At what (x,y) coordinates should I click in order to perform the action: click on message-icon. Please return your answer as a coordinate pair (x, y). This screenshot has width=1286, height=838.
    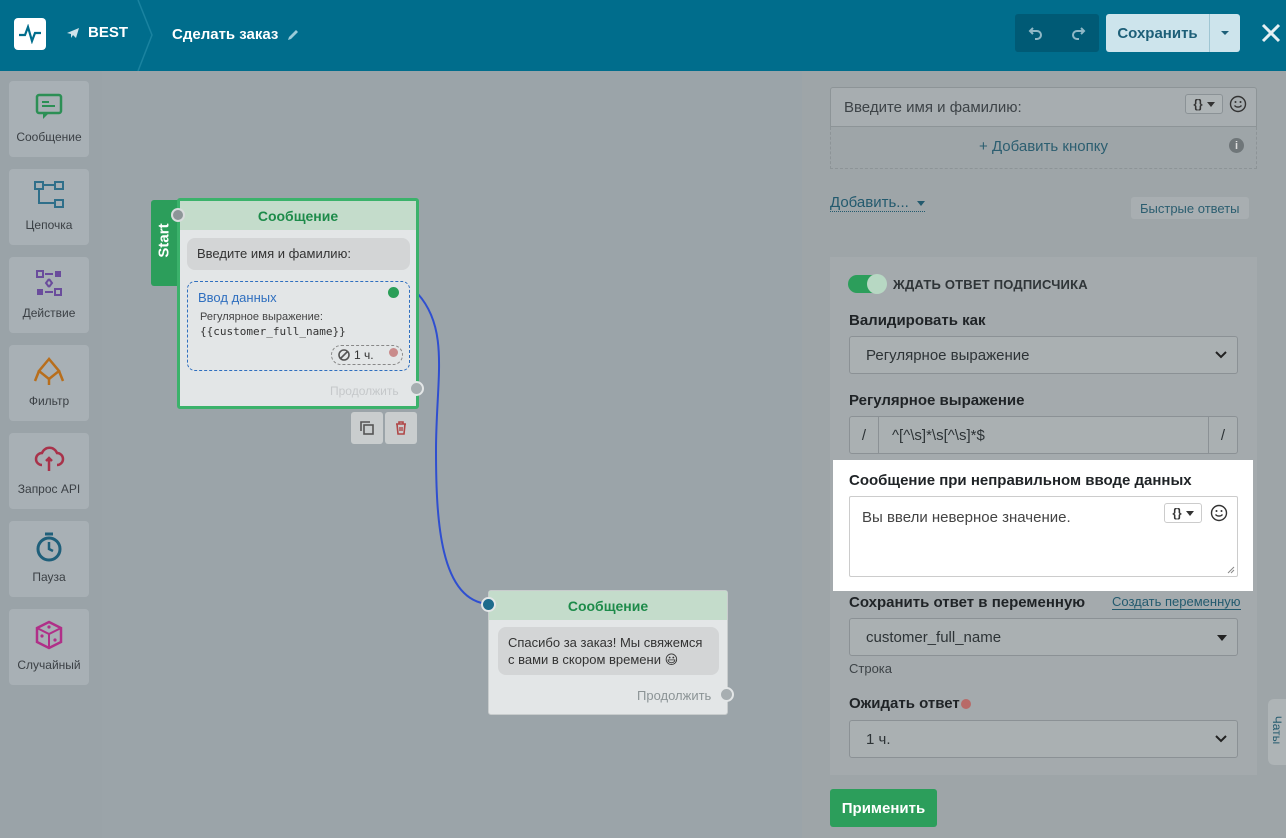
    Looking at the image, I should click on (49, 106).